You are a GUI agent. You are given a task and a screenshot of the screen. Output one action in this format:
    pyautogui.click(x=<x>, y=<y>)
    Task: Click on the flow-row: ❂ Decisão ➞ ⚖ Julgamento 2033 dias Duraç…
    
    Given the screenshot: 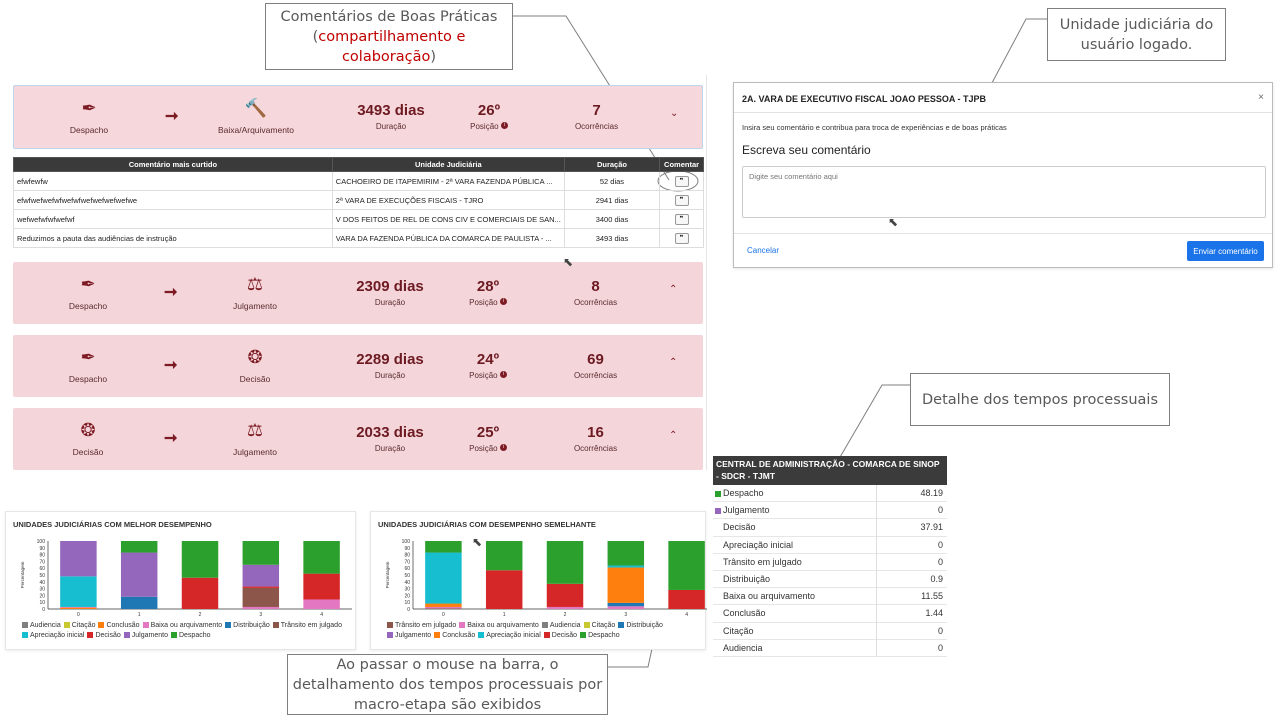 What is the action you would take?
    pyautogui.click(x=358, y=439)
    